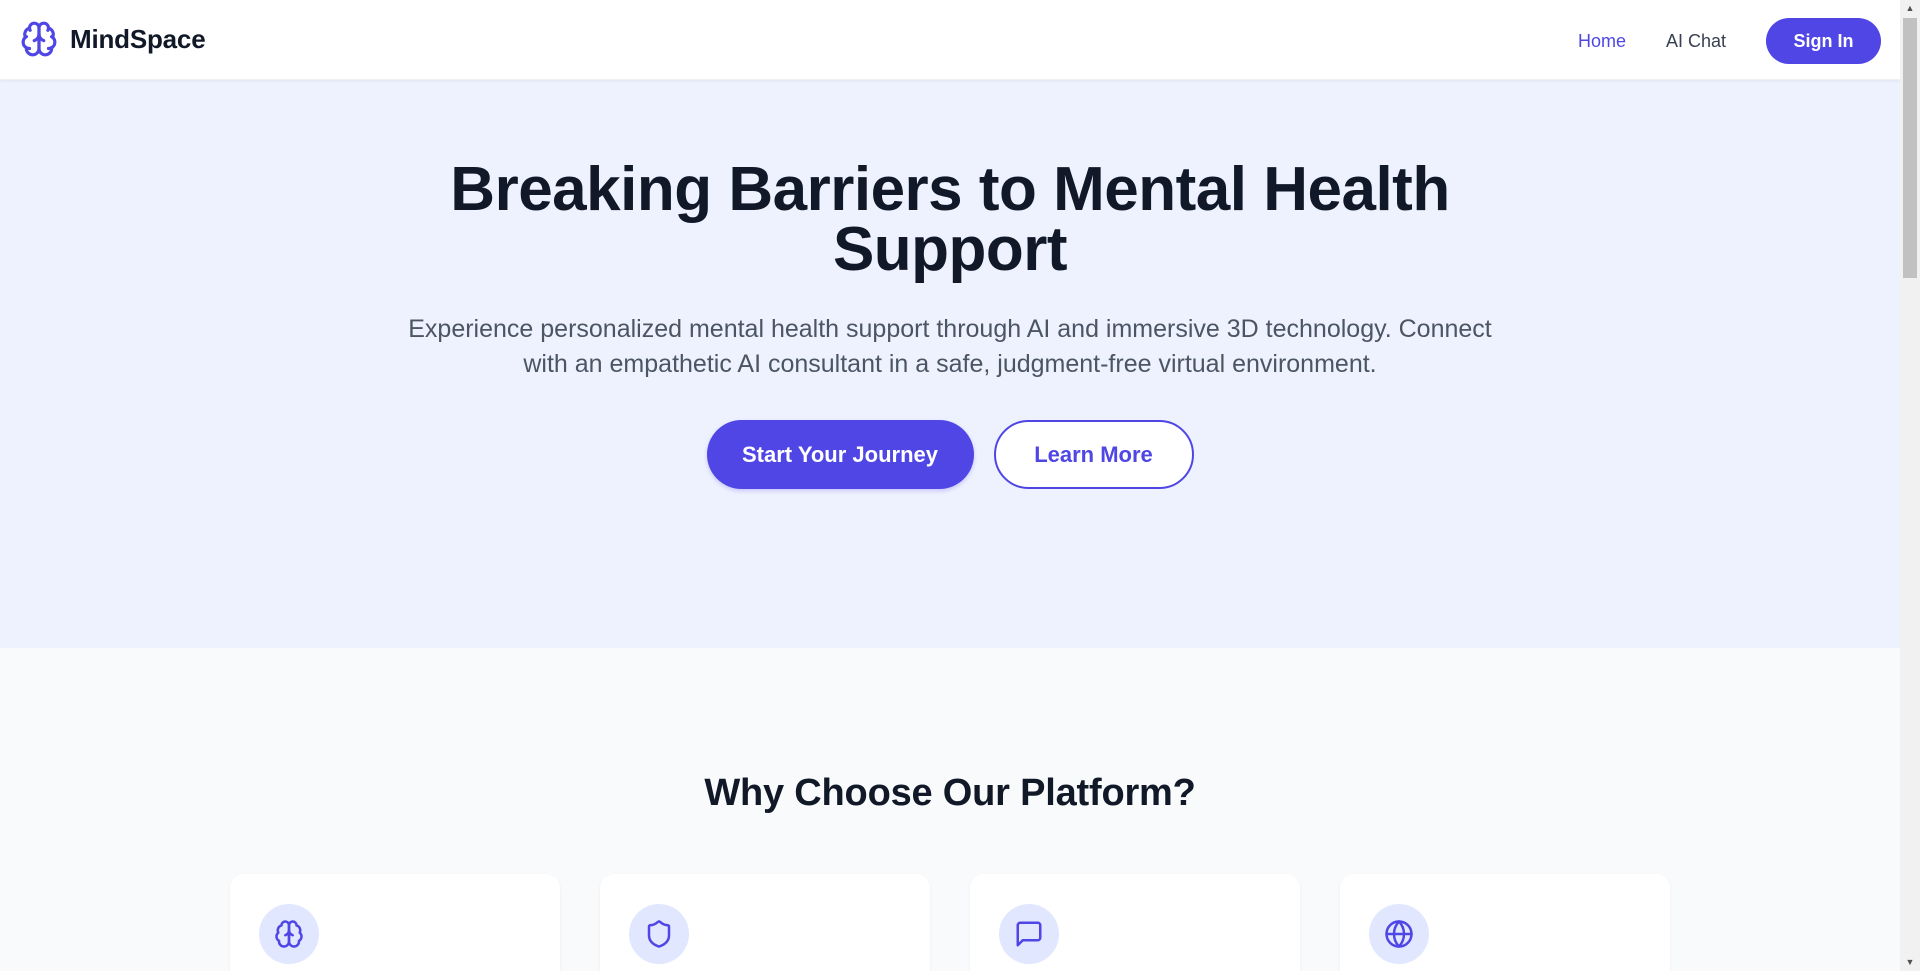  What do you see at coordinates (1602, 41) in the screenshot?
I see `nav-link-home: Home` at bounding box center [1602, 41].